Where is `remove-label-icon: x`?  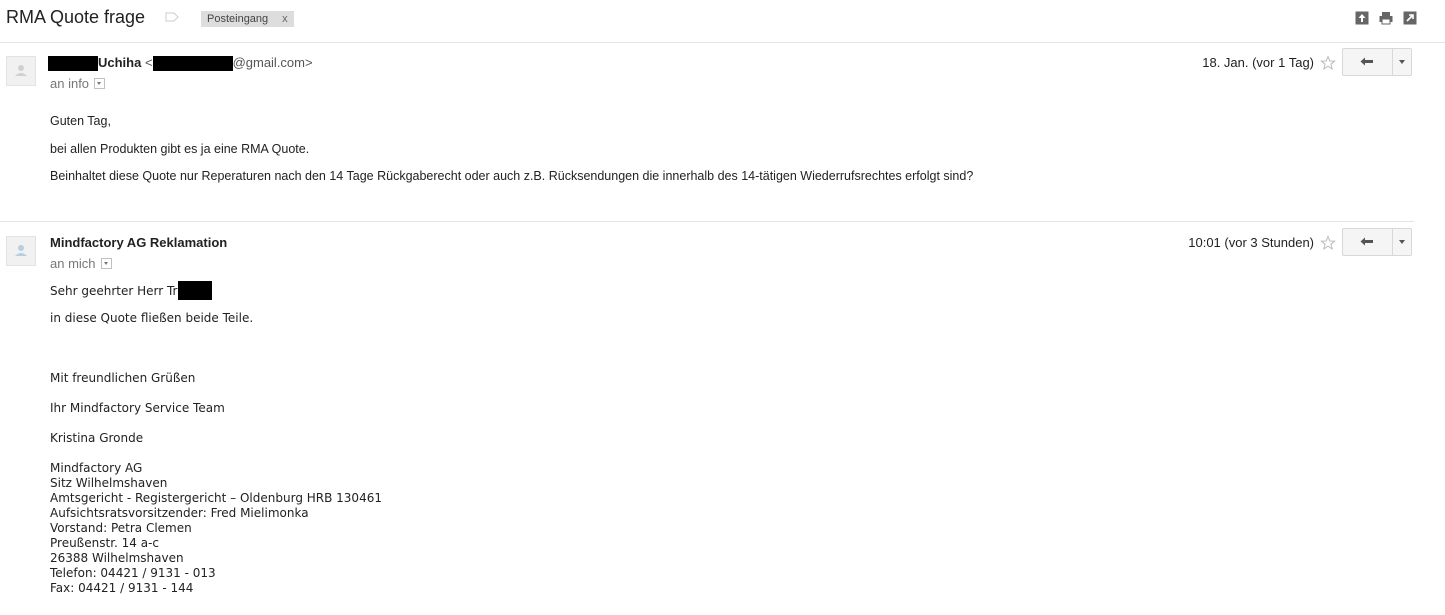 remove-label-icon: x is located at coordinates (285, 19).